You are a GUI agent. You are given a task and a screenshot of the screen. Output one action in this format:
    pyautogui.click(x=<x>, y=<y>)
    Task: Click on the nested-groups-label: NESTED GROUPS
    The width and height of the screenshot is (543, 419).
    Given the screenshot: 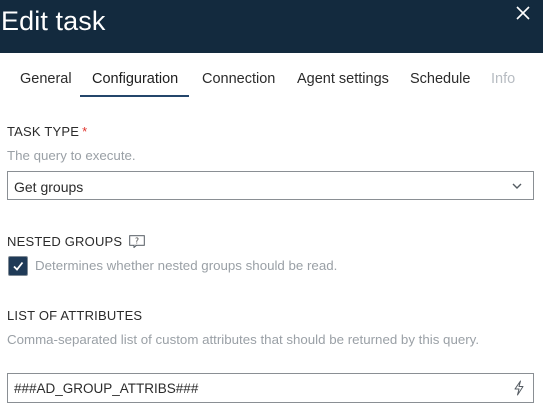 What is the action you would take?
    pyautogui.click(x=65, y=241)
    